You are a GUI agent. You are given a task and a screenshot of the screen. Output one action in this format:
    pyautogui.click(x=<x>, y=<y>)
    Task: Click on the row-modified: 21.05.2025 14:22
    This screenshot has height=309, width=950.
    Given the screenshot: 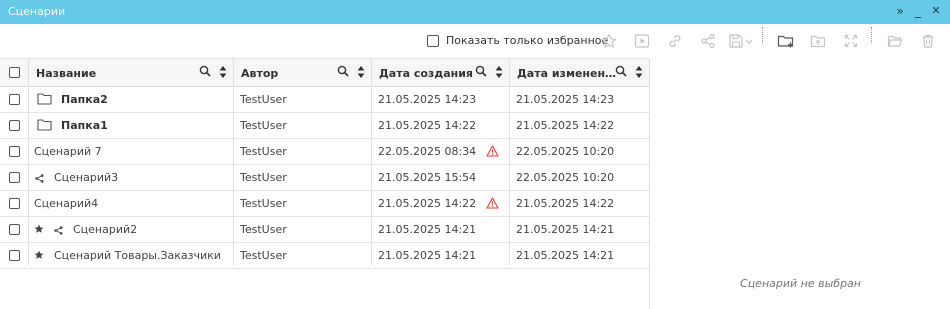 What is the action you would take?
    pyautogui.click(x=565, y=203)
    